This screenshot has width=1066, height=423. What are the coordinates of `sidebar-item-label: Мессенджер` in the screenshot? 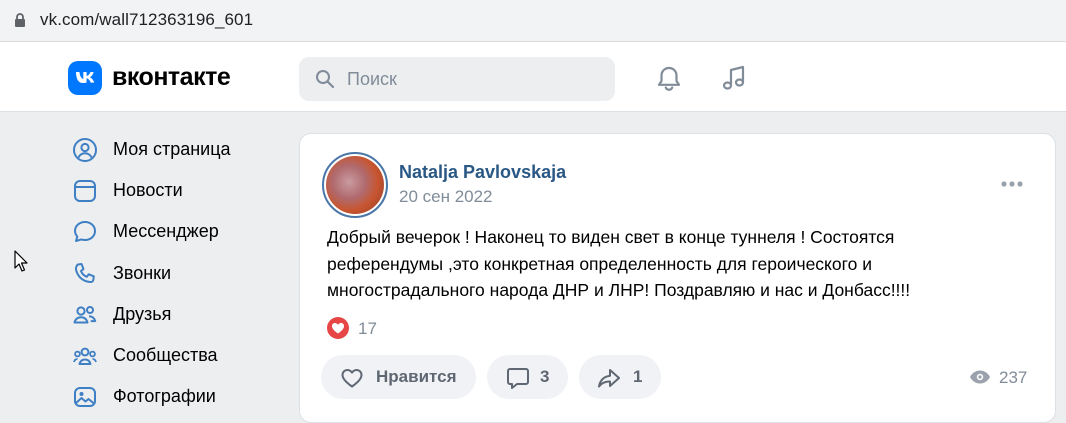 It's located at (166, 231).